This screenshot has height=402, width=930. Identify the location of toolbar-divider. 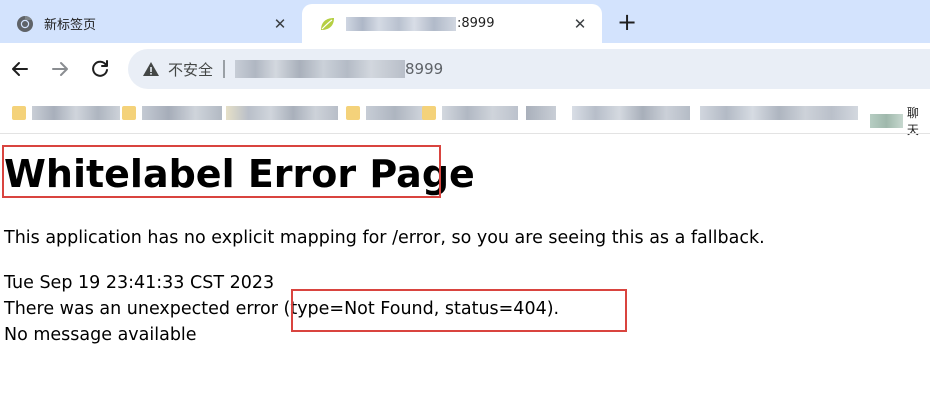
(465, 133).